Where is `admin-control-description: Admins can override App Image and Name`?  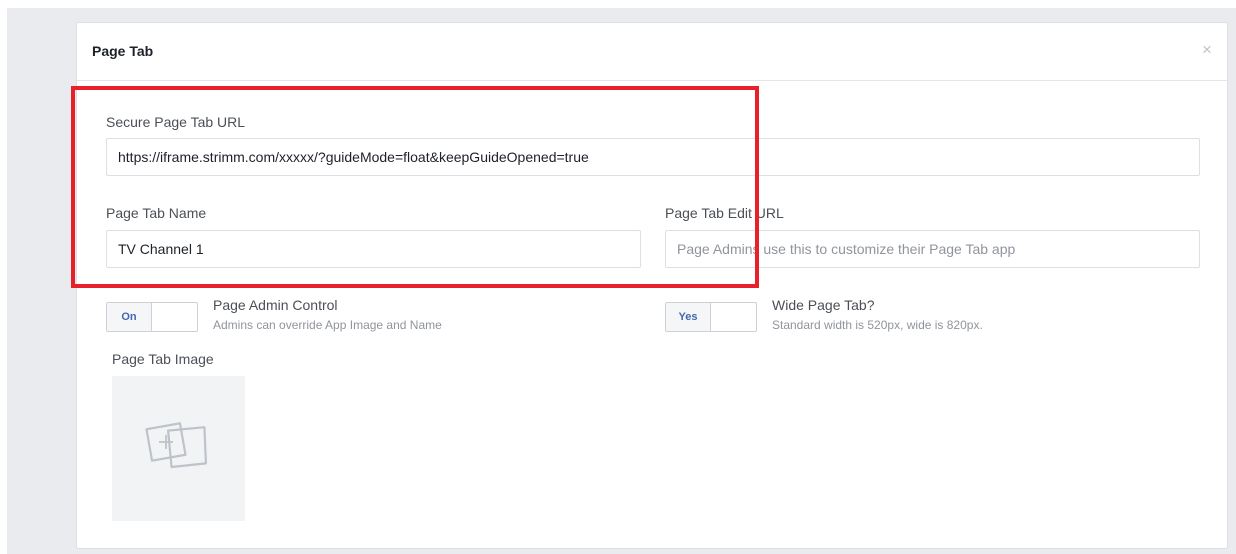
admin-control-description: Admins can override App Image and Name is located at coordinates (327, 325).